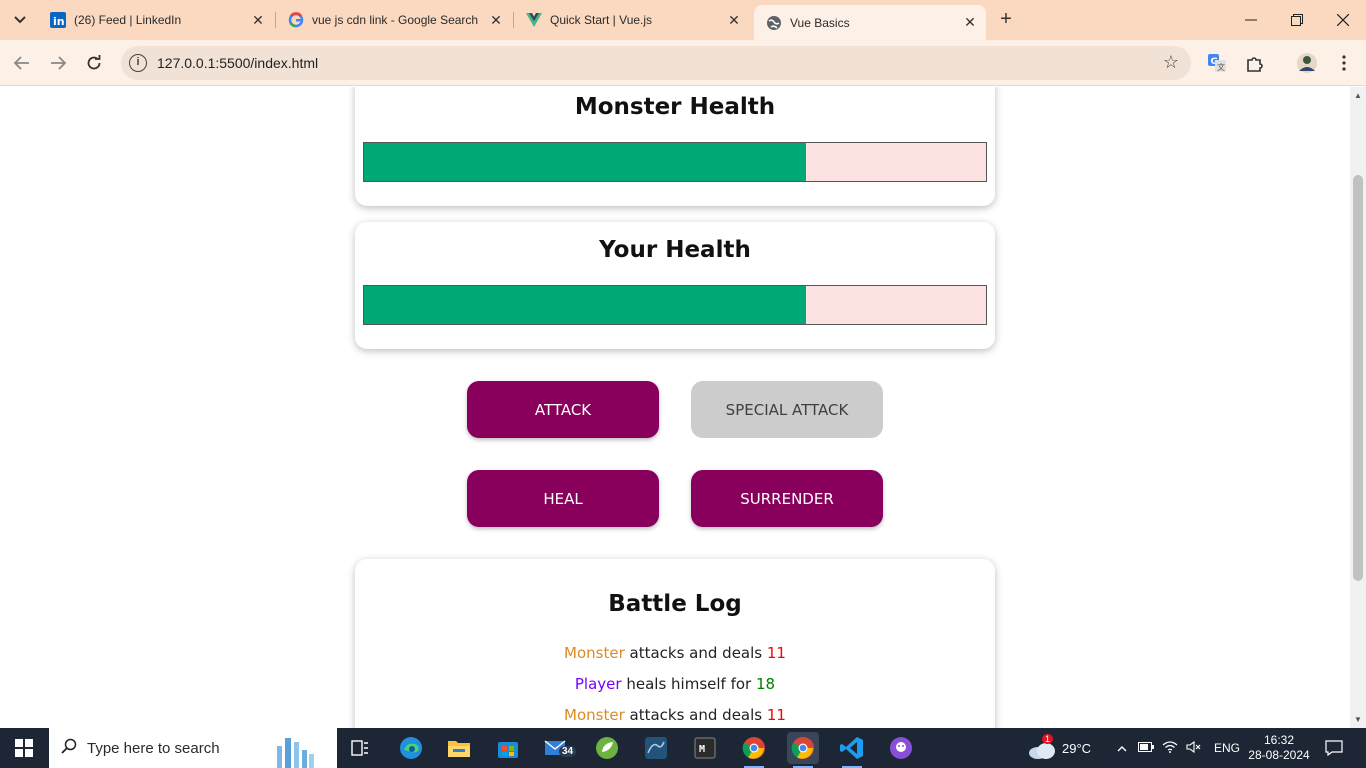 This screenshot has height=768, width=1366. I want to click on weather-widget: 1 29°C, so click(1059, 748).